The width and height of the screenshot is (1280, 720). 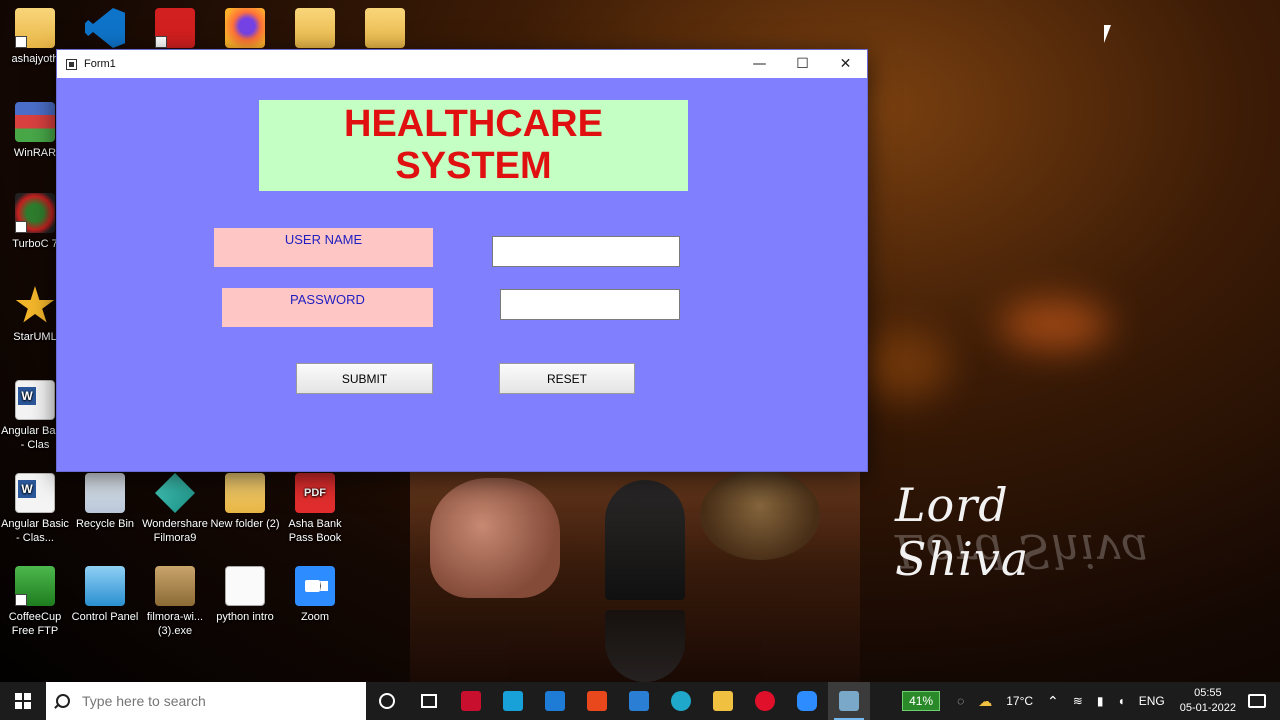 I want to click on acrobat-icon, so click(x=175, y=28).